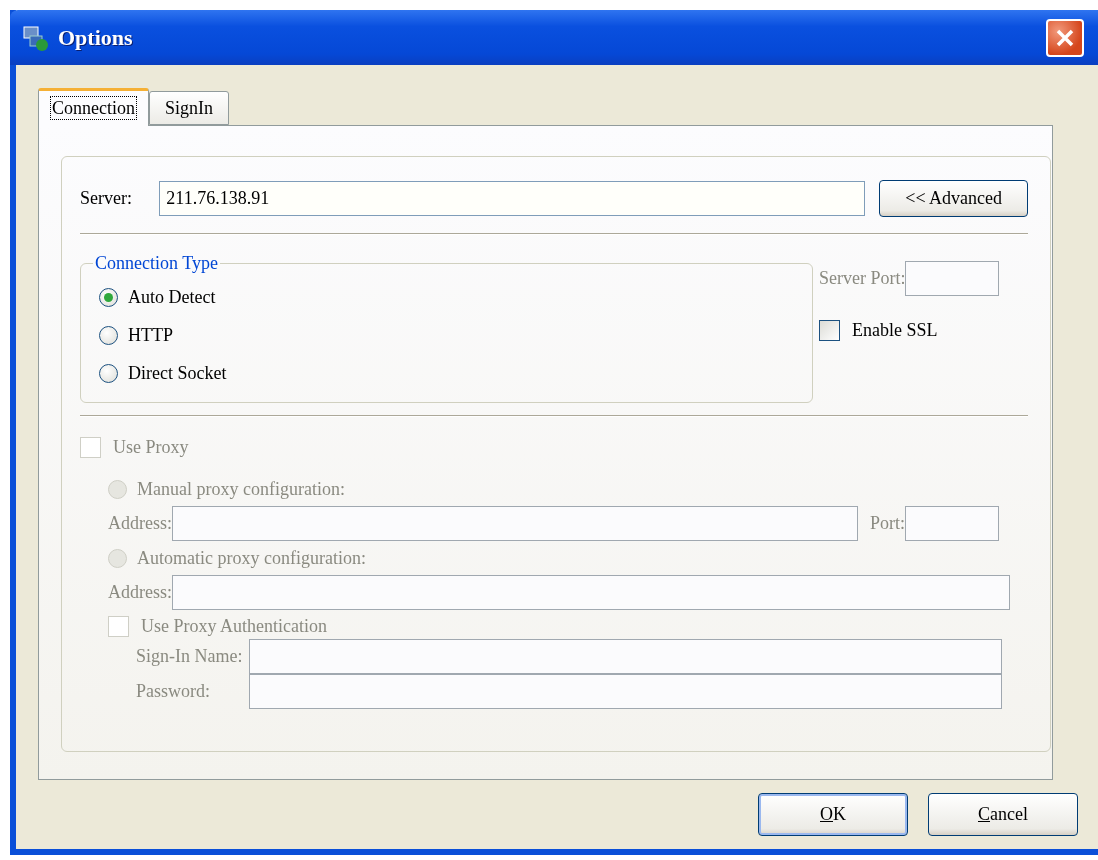 Image resolution: width=1098 pixels, height=860 pixels. I want to click on port-label: Port:, so click(887, 523).